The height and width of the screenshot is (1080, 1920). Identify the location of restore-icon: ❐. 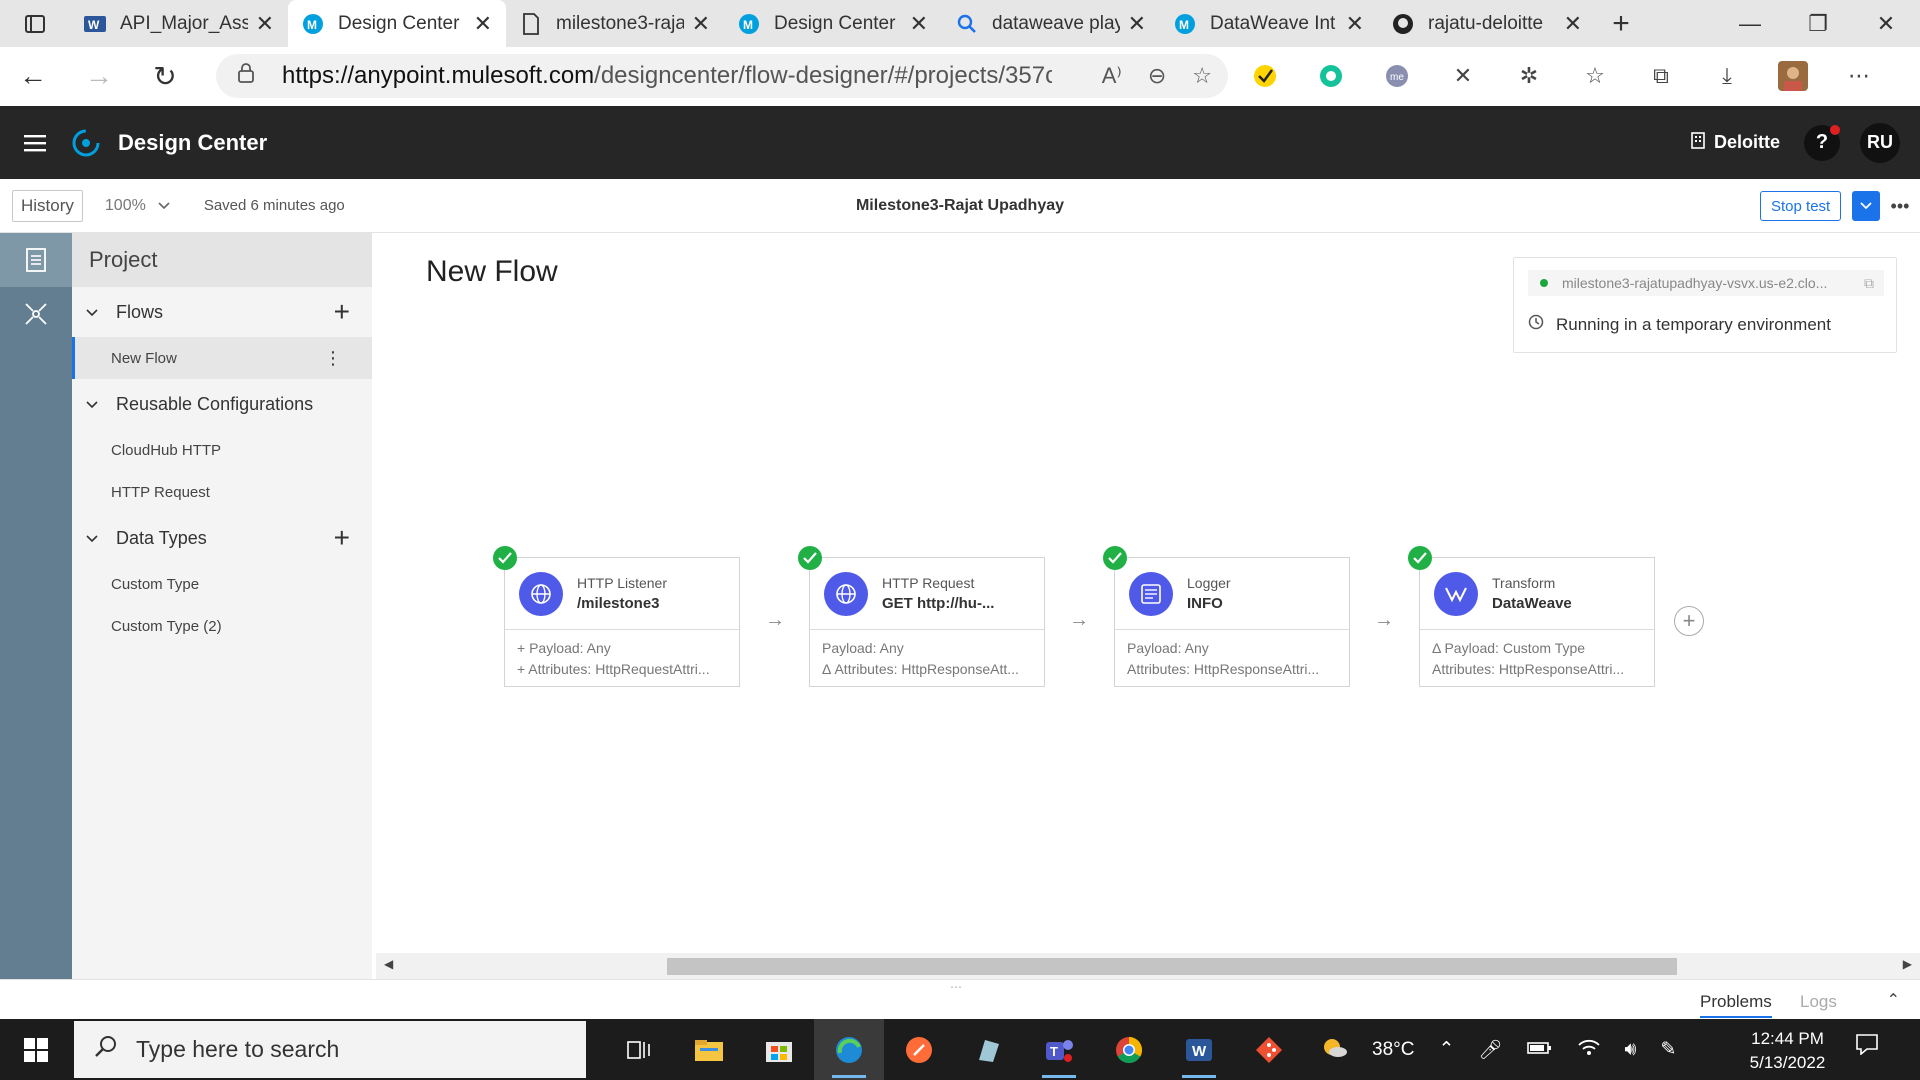
(1818, 23).